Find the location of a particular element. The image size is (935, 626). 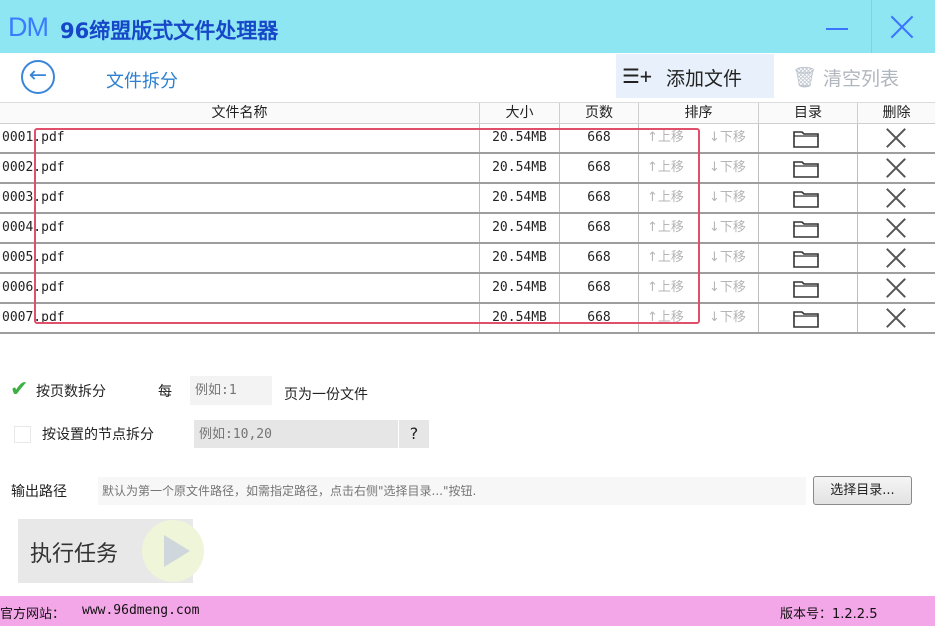

table-row: 0003.pdf 20.54MB 668 ↑上移 ↓下移 is located at coordinates (467, 199).